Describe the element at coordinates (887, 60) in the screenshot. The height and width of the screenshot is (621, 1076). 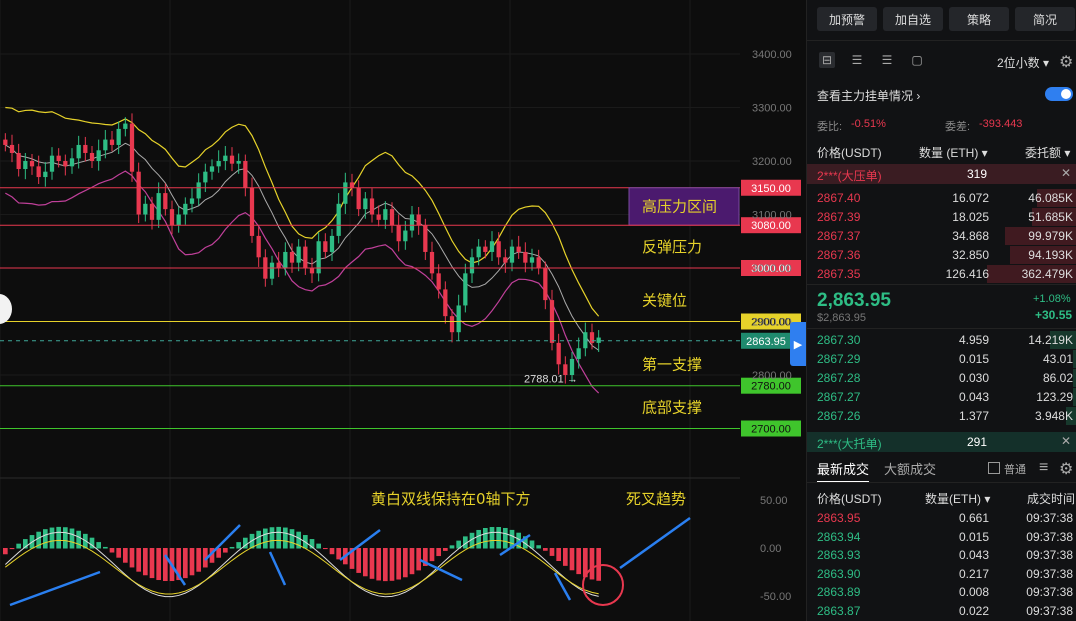
I see `book-asks-icon: ☰` at that location.